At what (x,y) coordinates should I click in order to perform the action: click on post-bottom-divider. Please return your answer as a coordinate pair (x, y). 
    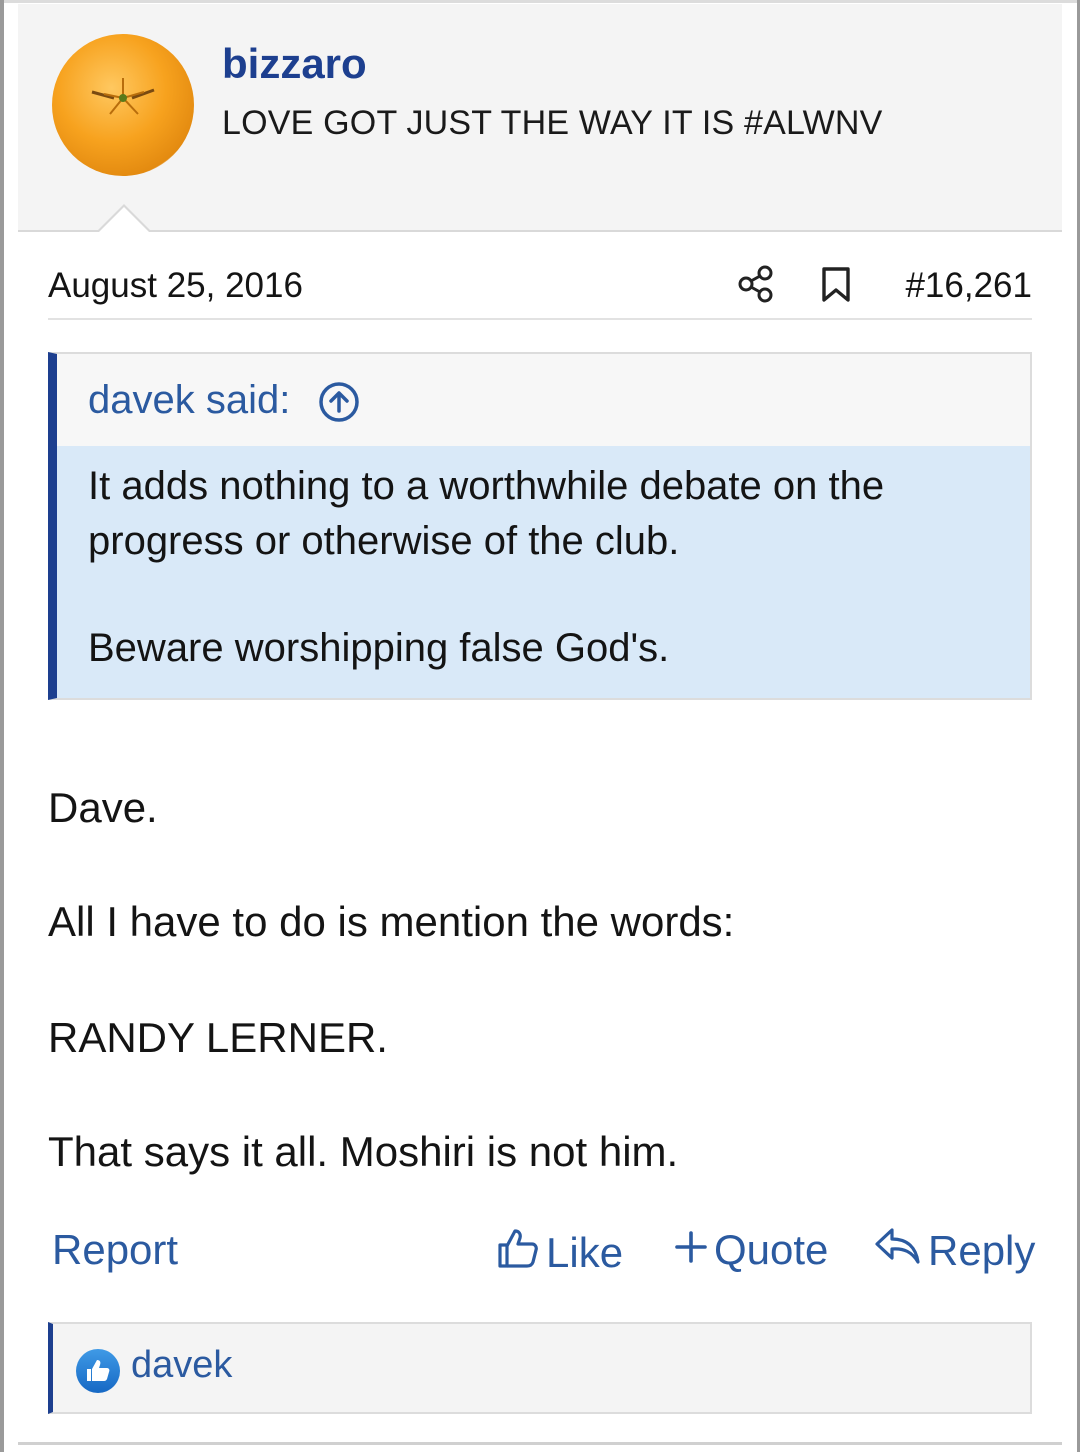
    Looking at the image, I should click on (540, 1443).